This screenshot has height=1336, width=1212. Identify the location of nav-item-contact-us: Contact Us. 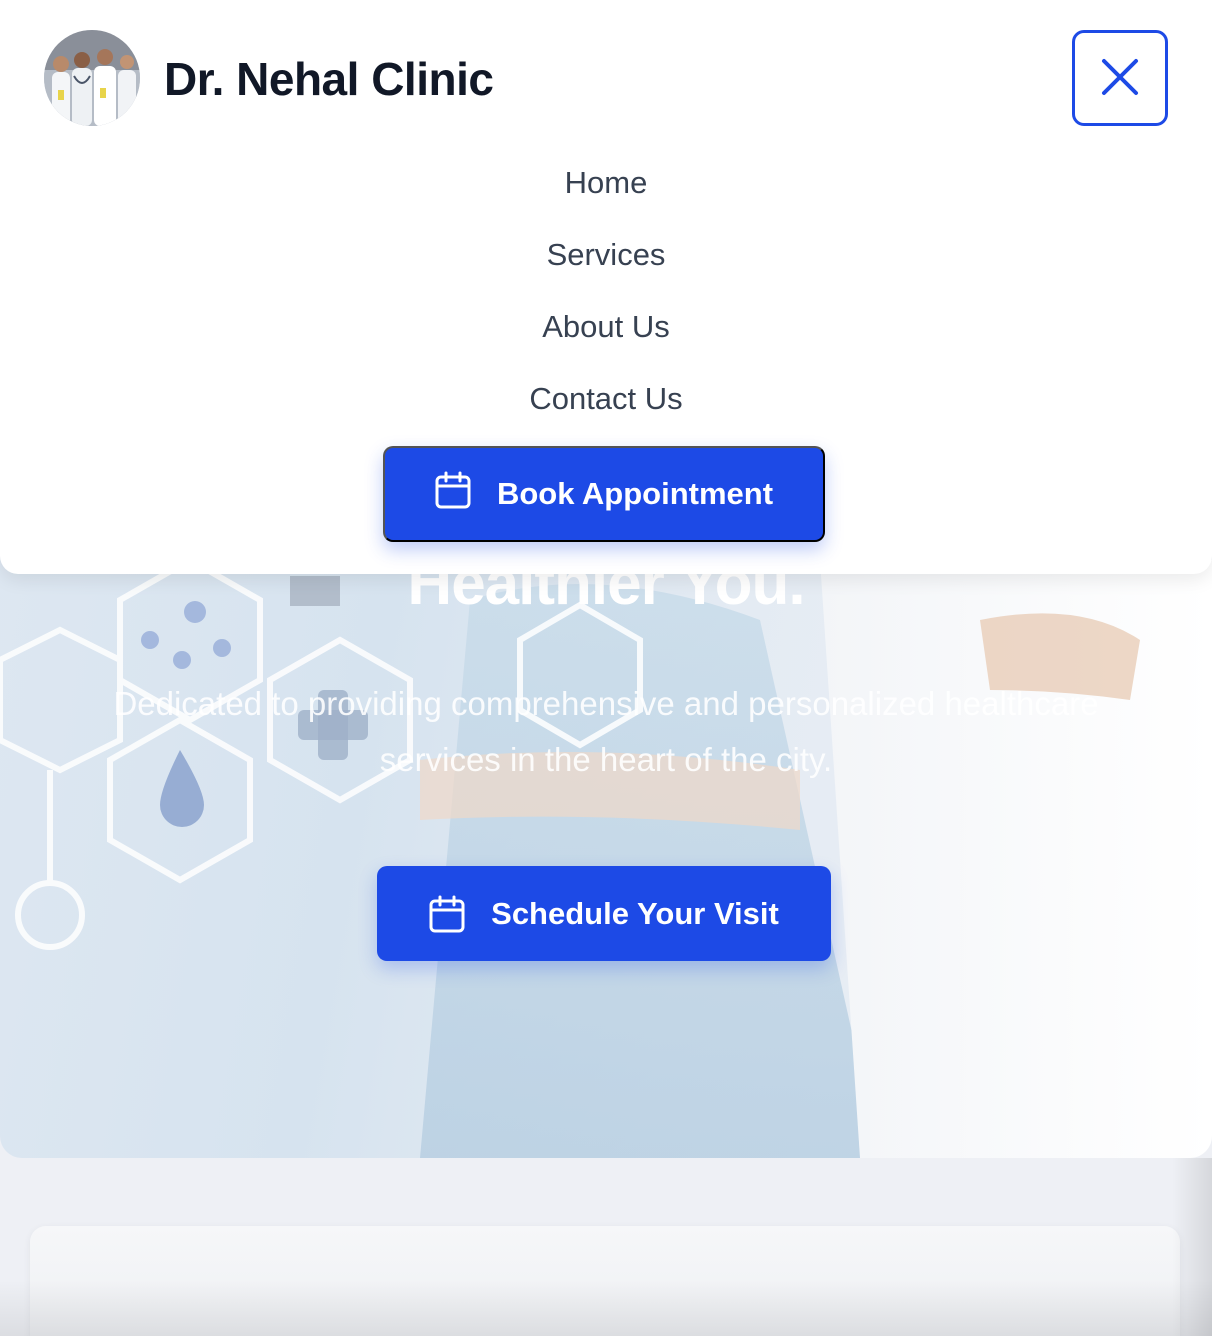
(606, 399).